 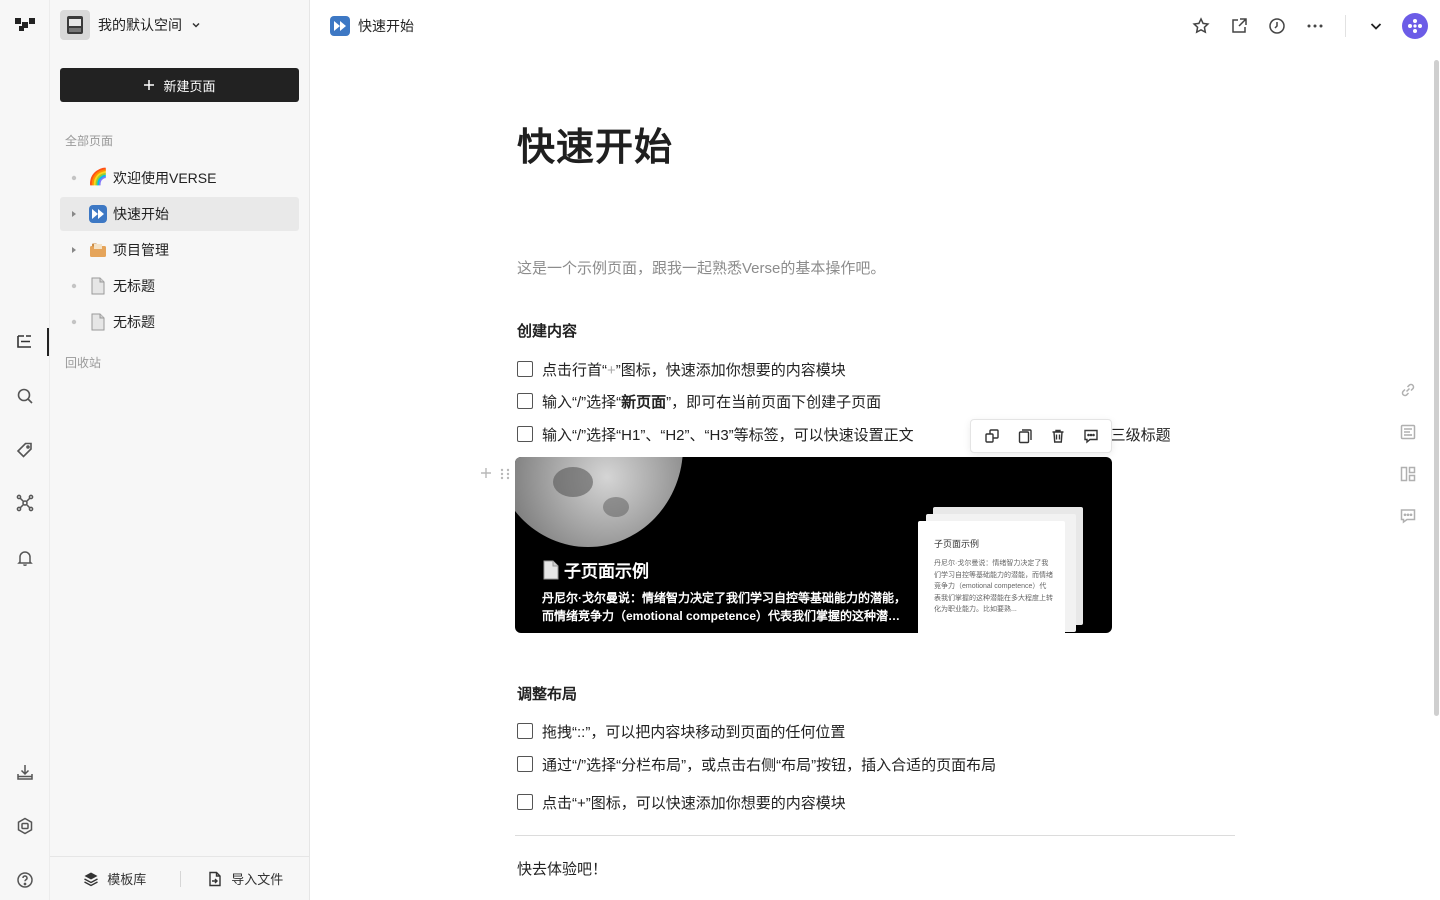 I want to click on sidebar-item-project-management: 项目管理, so click(x=179, y=250).